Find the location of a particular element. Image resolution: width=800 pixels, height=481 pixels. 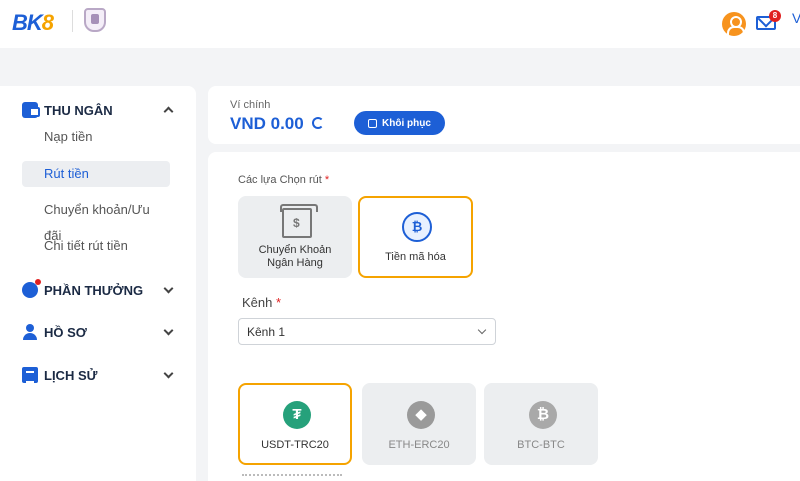

crypto-icon: ₿ is located at coordinates (417, 227).